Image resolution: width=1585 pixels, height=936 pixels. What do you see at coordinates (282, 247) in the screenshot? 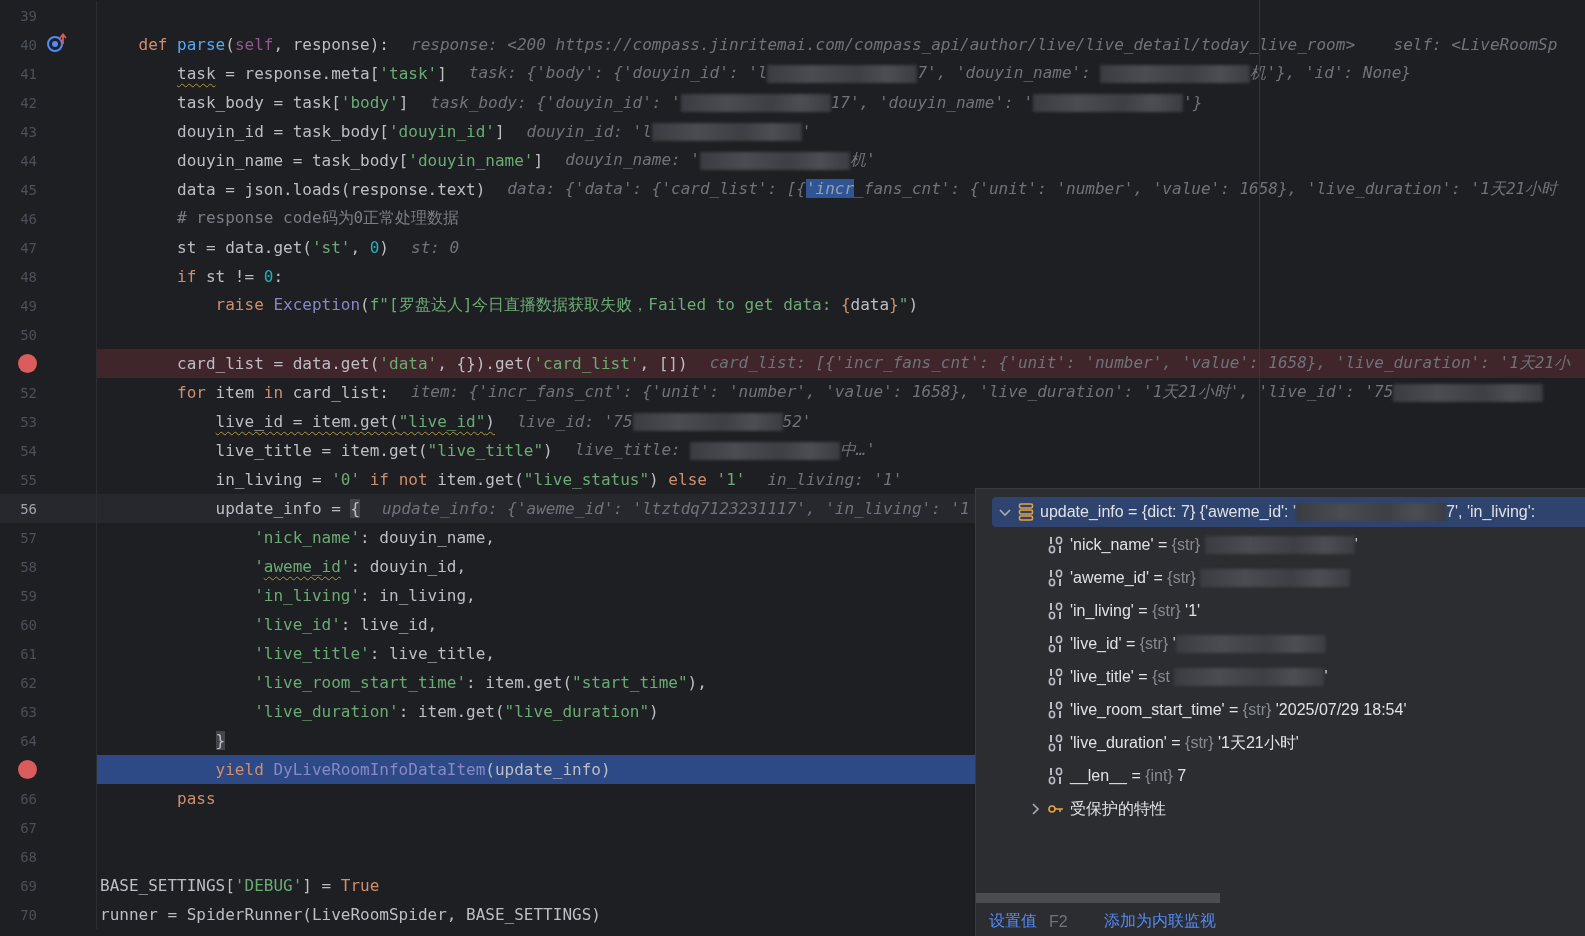
I see `code-line: st = data.get('st', 0)` at bounding box center [282, 247].